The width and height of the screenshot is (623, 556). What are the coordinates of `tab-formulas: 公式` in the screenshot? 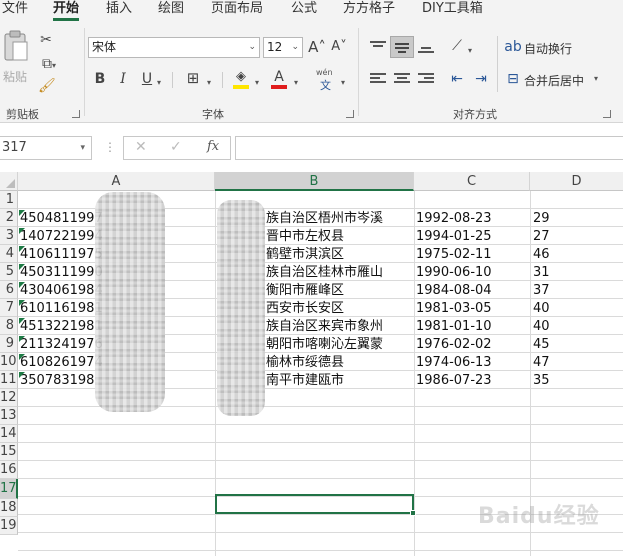 It's located at (304, 10).